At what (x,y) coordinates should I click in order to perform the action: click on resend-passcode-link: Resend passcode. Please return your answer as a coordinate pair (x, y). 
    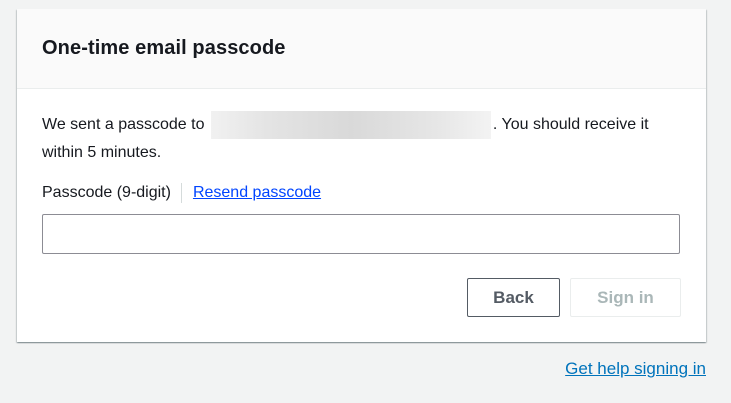
    Looking at the image, I should click on (257, 193).